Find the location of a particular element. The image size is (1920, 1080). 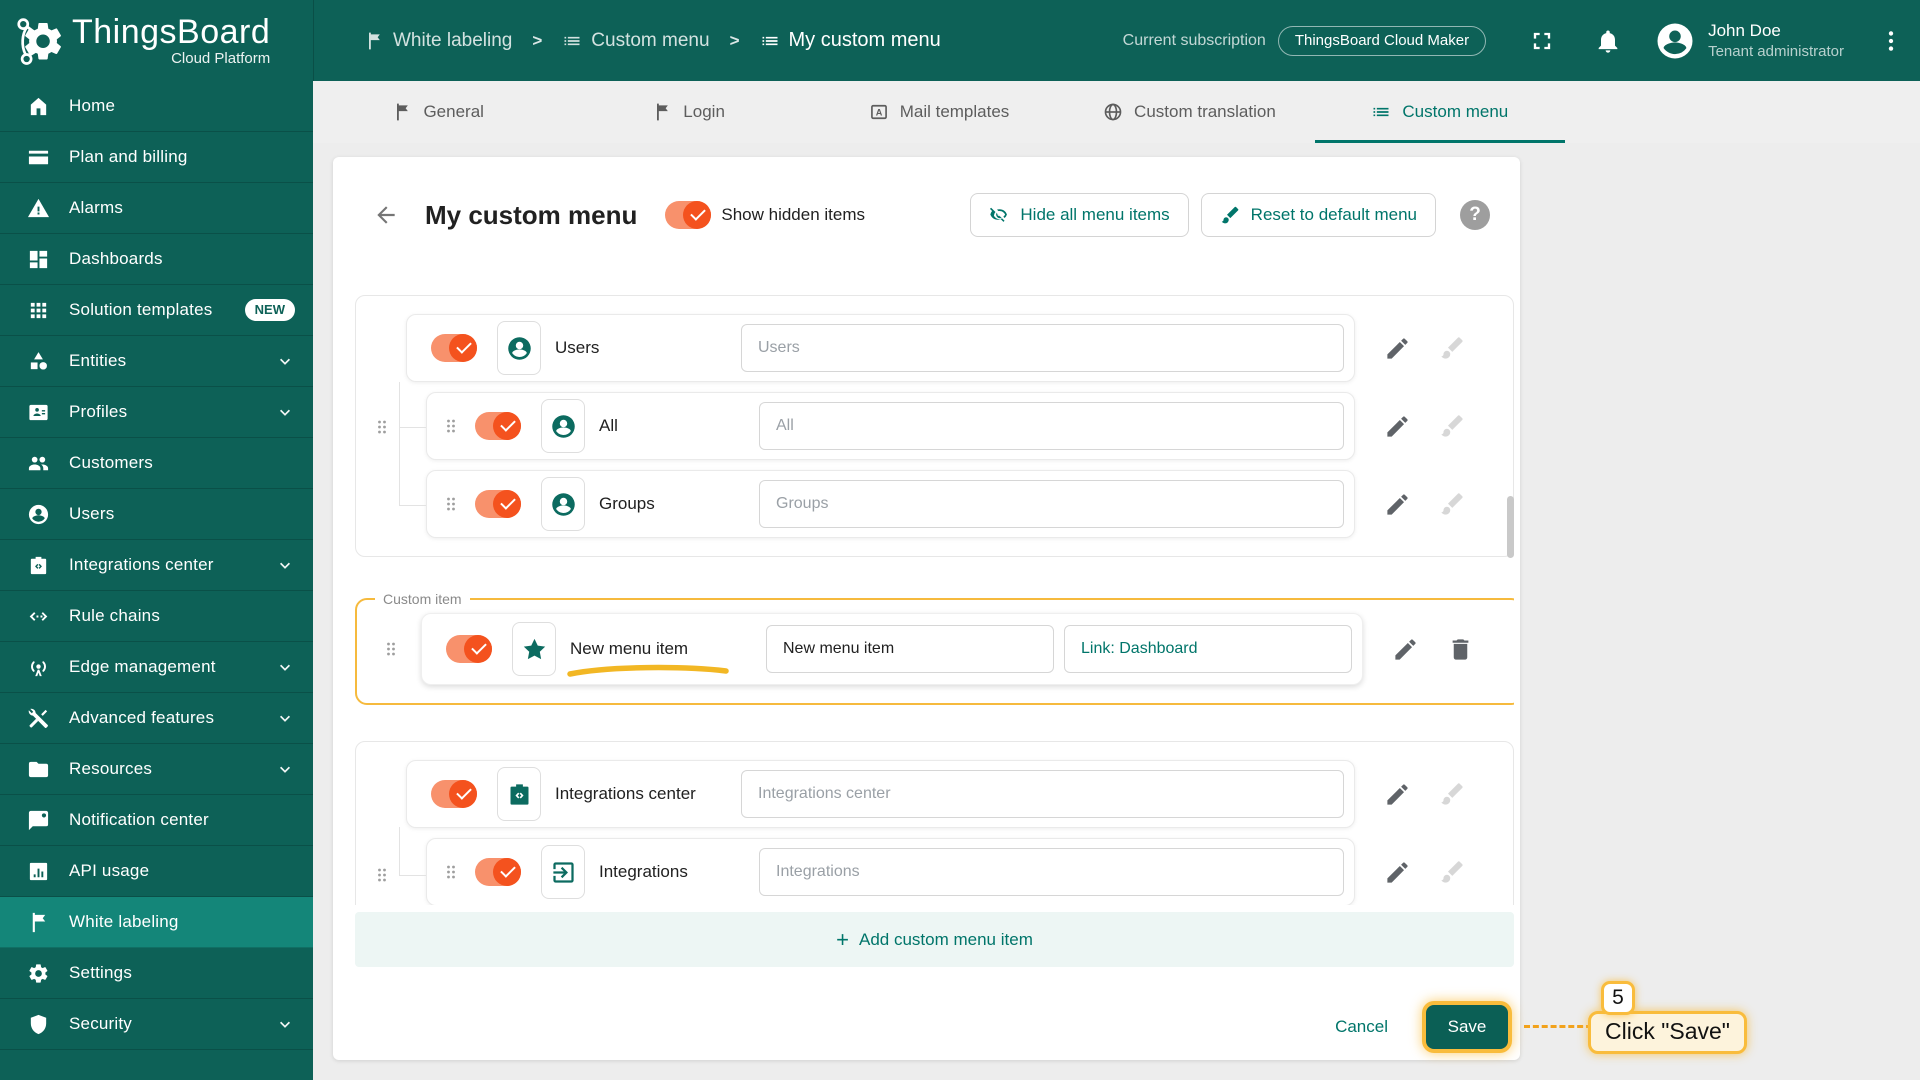

show-hidden-items-toggle is located at coordinates (688, 215).